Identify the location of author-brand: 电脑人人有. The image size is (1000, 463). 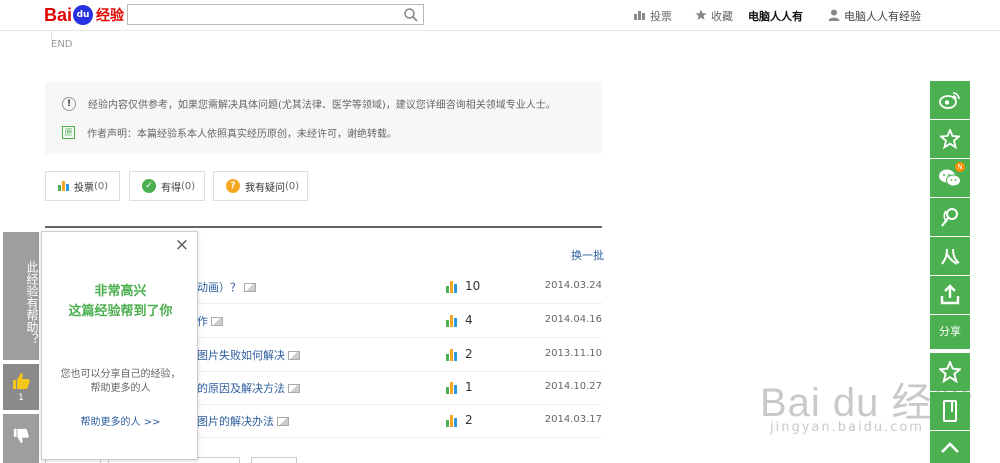
(775, 16).